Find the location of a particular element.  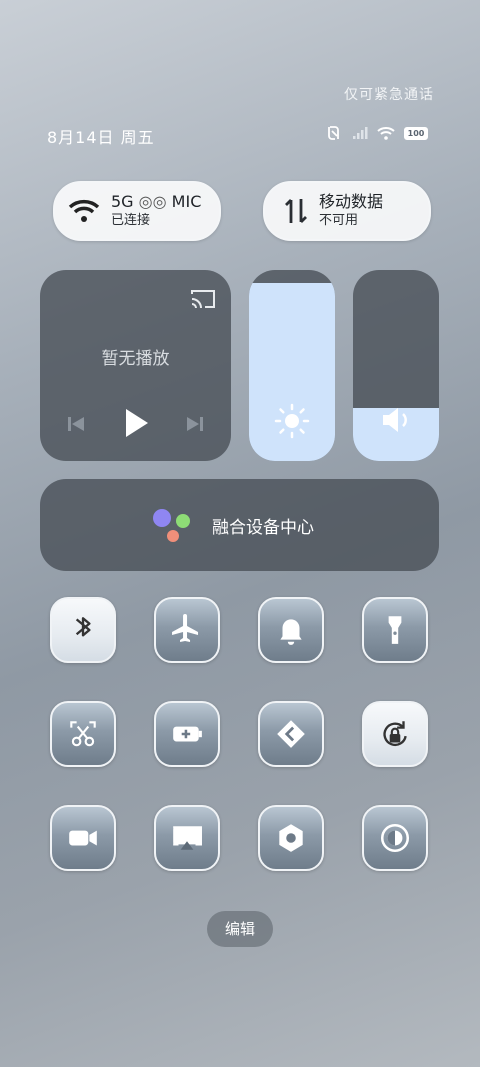

quick-tile-bluetooth is located at coordinates (83, 630).